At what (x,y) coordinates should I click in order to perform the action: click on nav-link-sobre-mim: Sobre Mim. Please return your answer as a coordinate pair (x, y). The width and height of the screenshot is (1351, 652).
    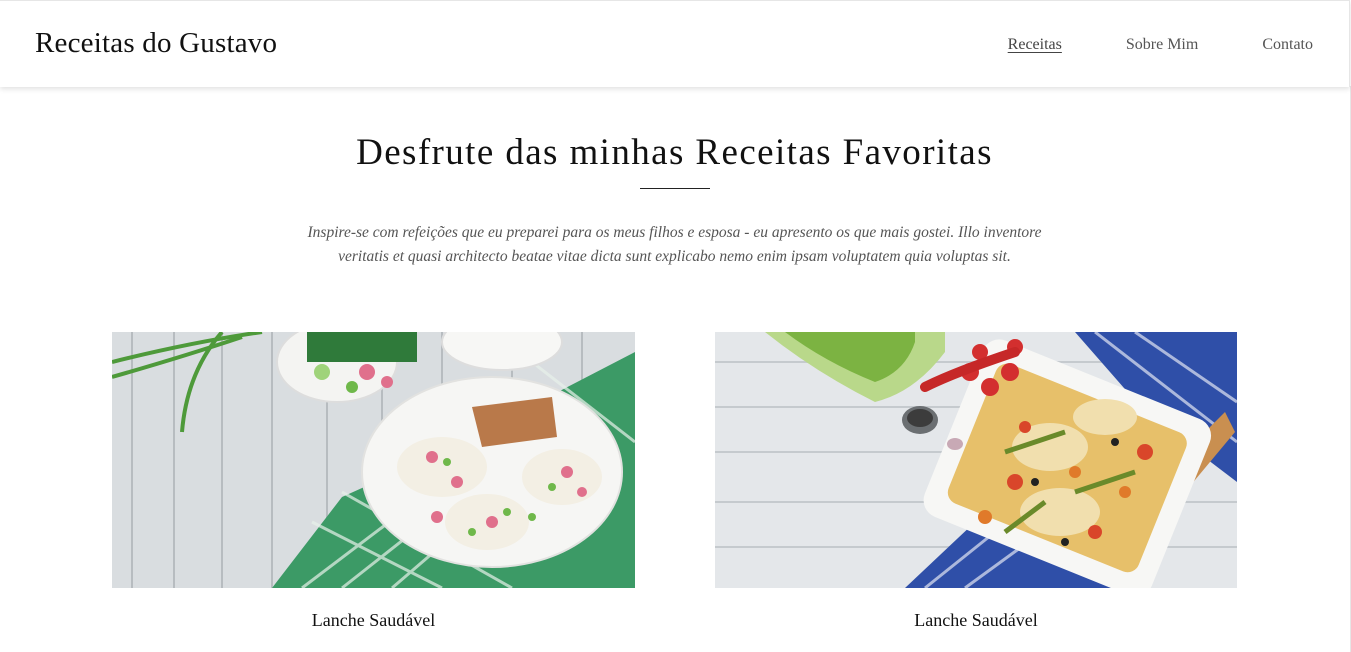
    Looking at the image, I should click on (1162, 45).